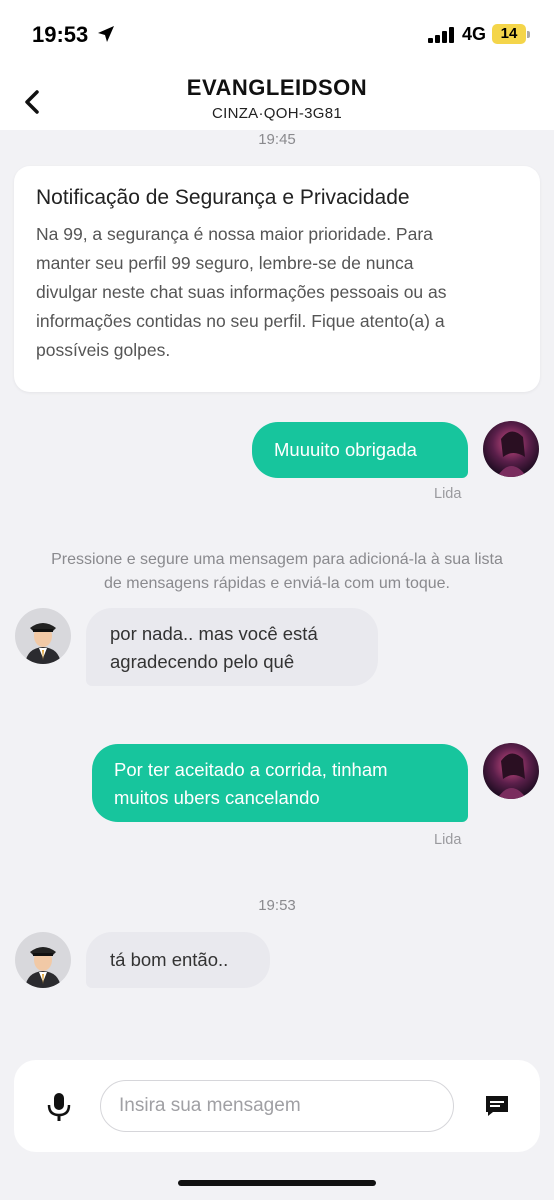  What do you see at coordinates (214, 633) in the screenshot?
I see `message-text: por nada.. mas você está` at bounding box center [214, 633].